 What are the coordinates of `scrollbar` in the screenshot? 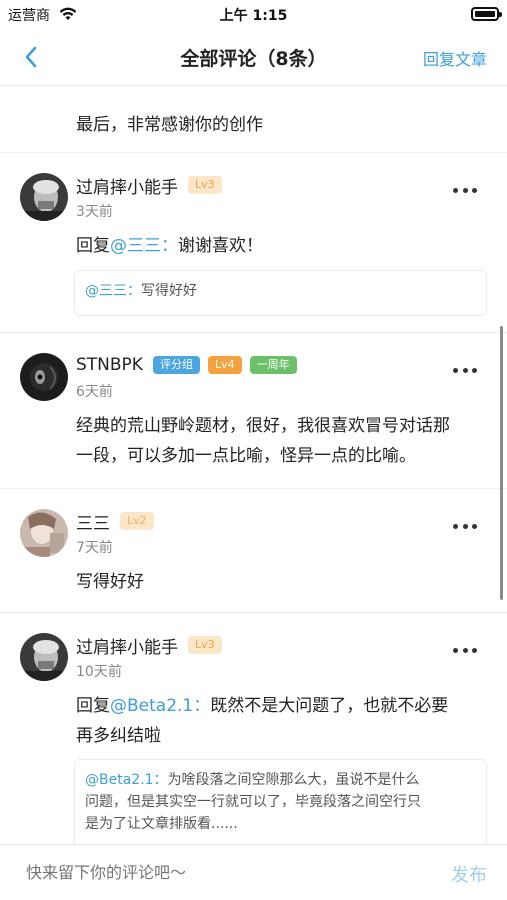 It's located at (501, 463).